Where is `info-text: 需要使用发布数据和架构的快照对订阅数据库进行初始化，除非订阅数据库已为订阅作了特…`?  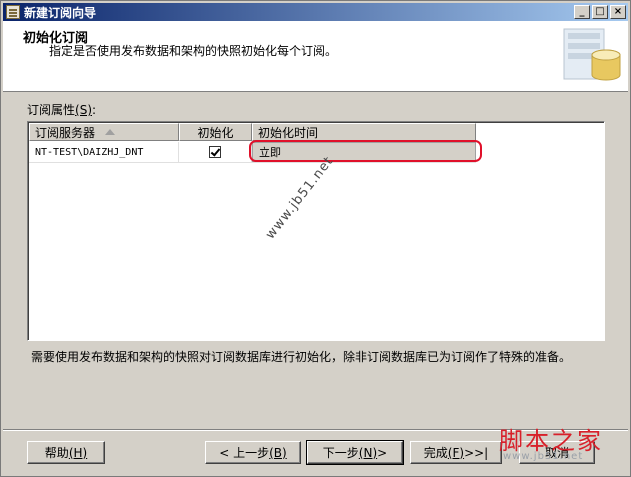 info-text: 需要使用发布数据和架构的快照对订阅数据库进行初始化，除非订阅数据库已为订阅作了特… is located at coordinates (301, 357).